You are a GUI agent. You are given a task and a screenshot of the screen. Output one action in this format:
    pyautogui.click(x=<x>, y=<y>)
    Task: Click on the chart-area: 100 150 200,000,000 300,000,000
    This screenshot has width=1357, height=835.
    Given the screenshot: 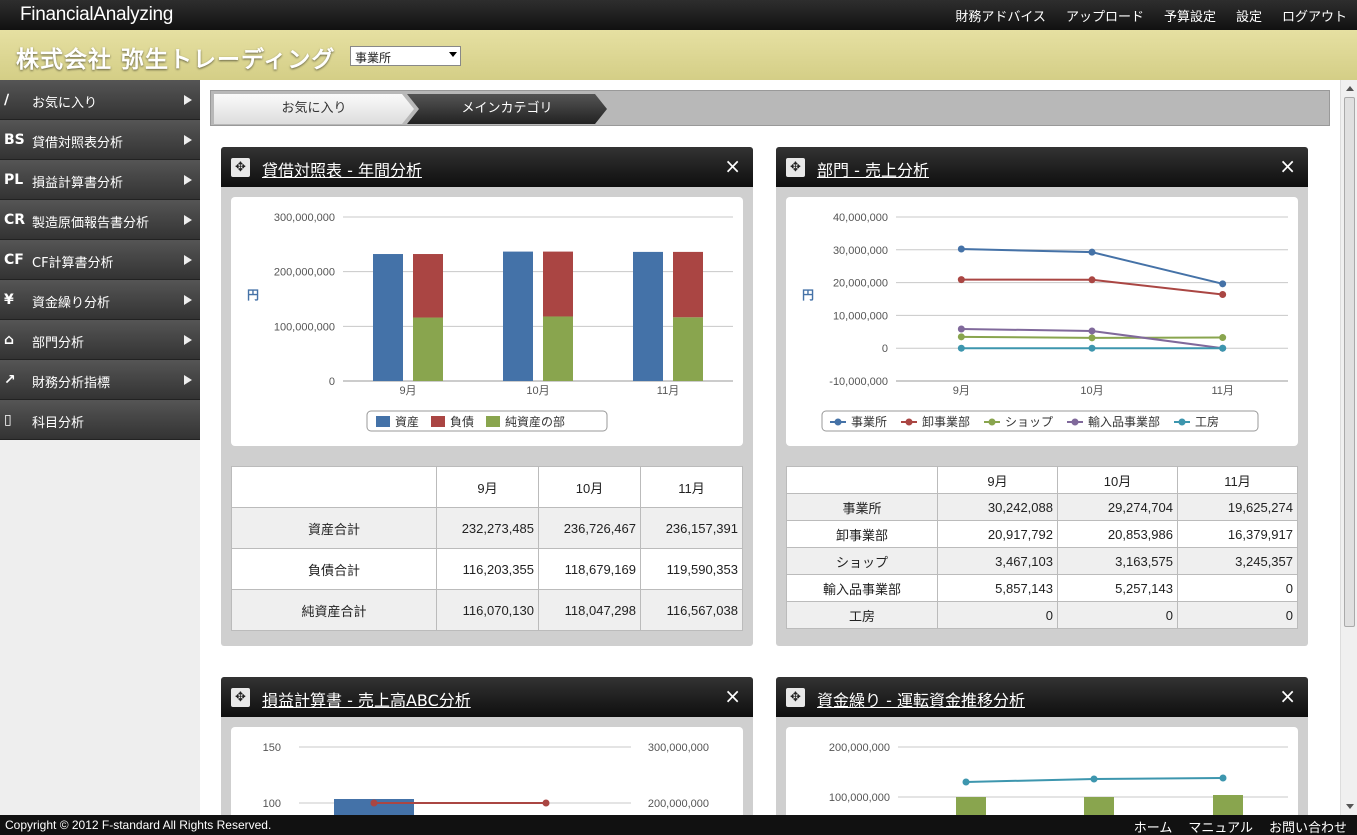 What is the action you would take?
    pyautogui.click(x=487, y=771)
    